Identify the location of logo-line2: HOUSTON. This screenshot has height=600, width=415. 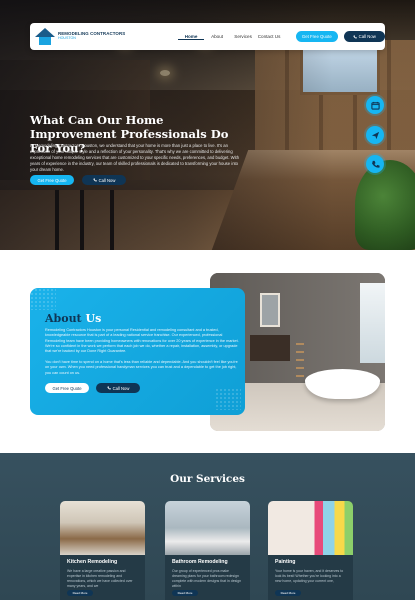
(67, 38).